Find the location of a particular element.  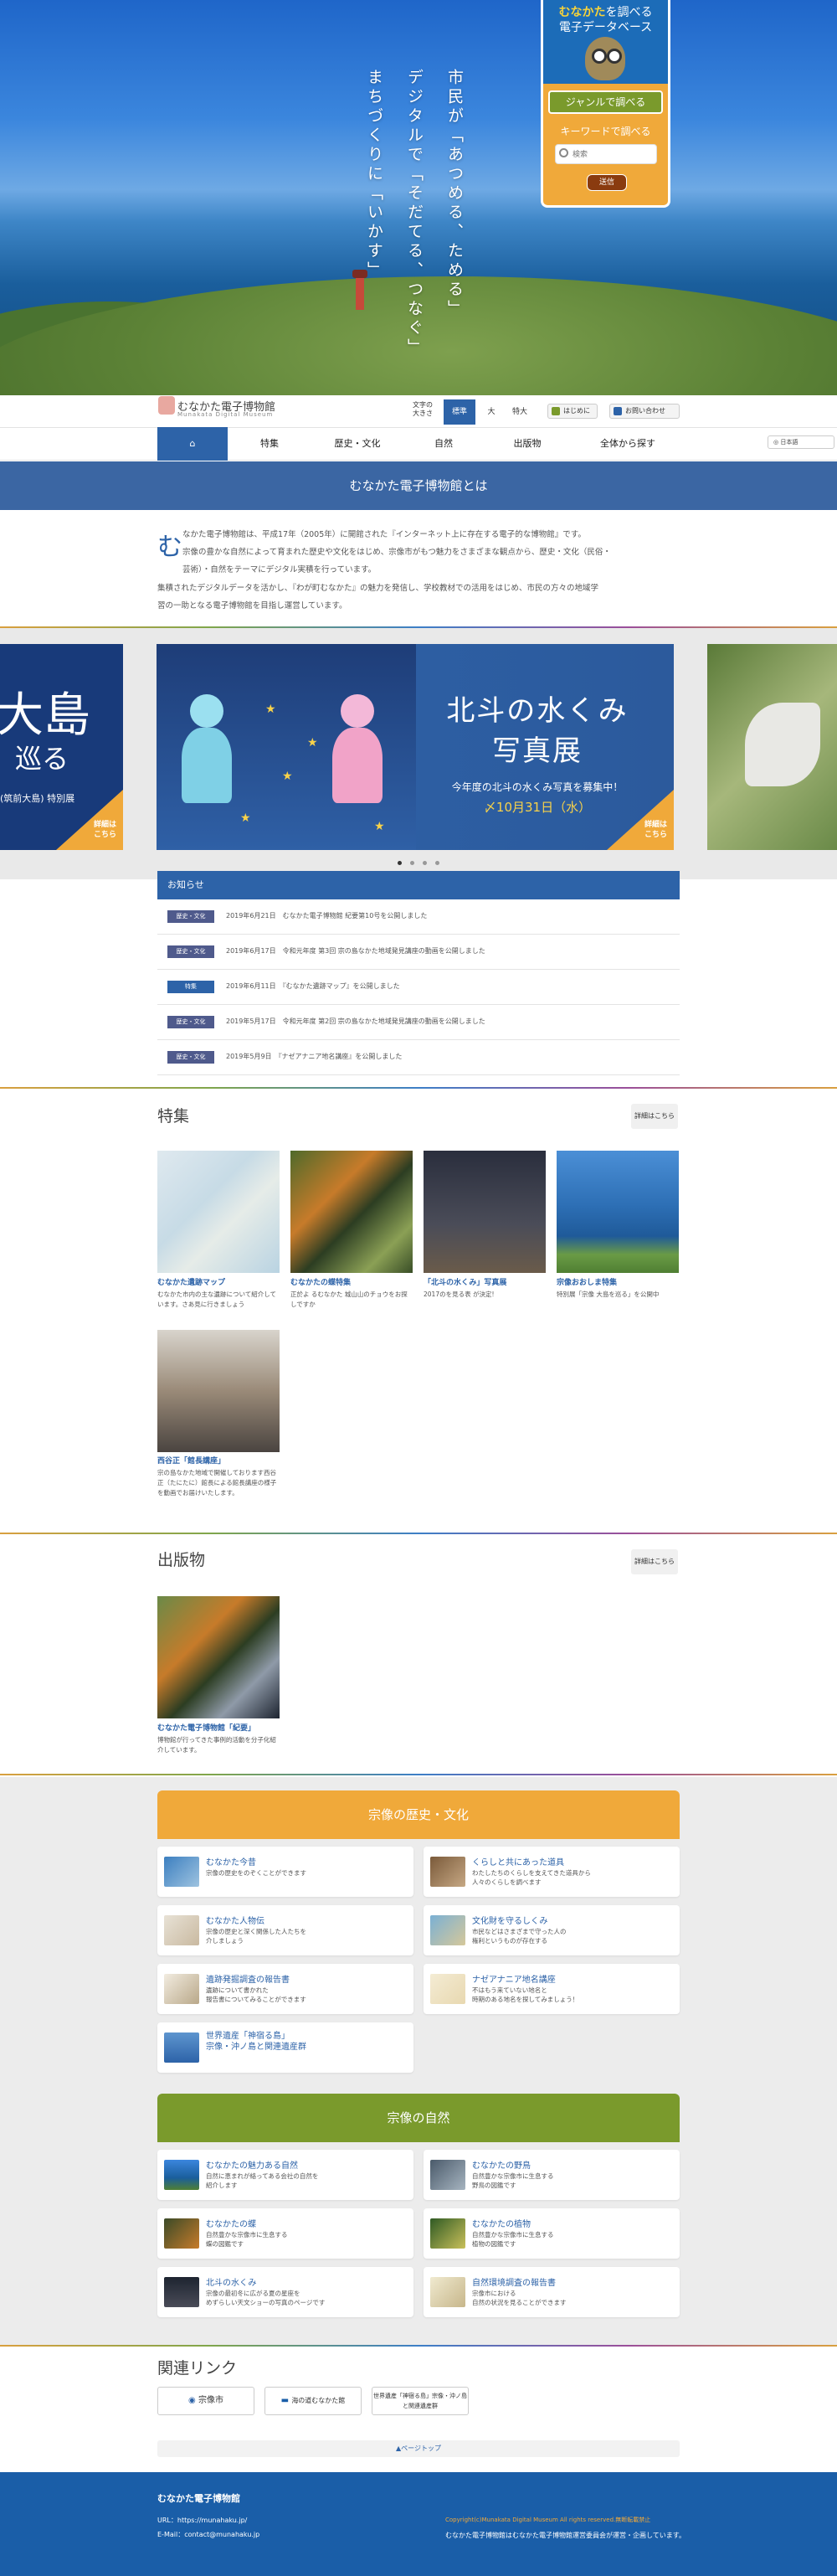

museum-logo-icon: ▬ is located at coordinates (286, 2400).